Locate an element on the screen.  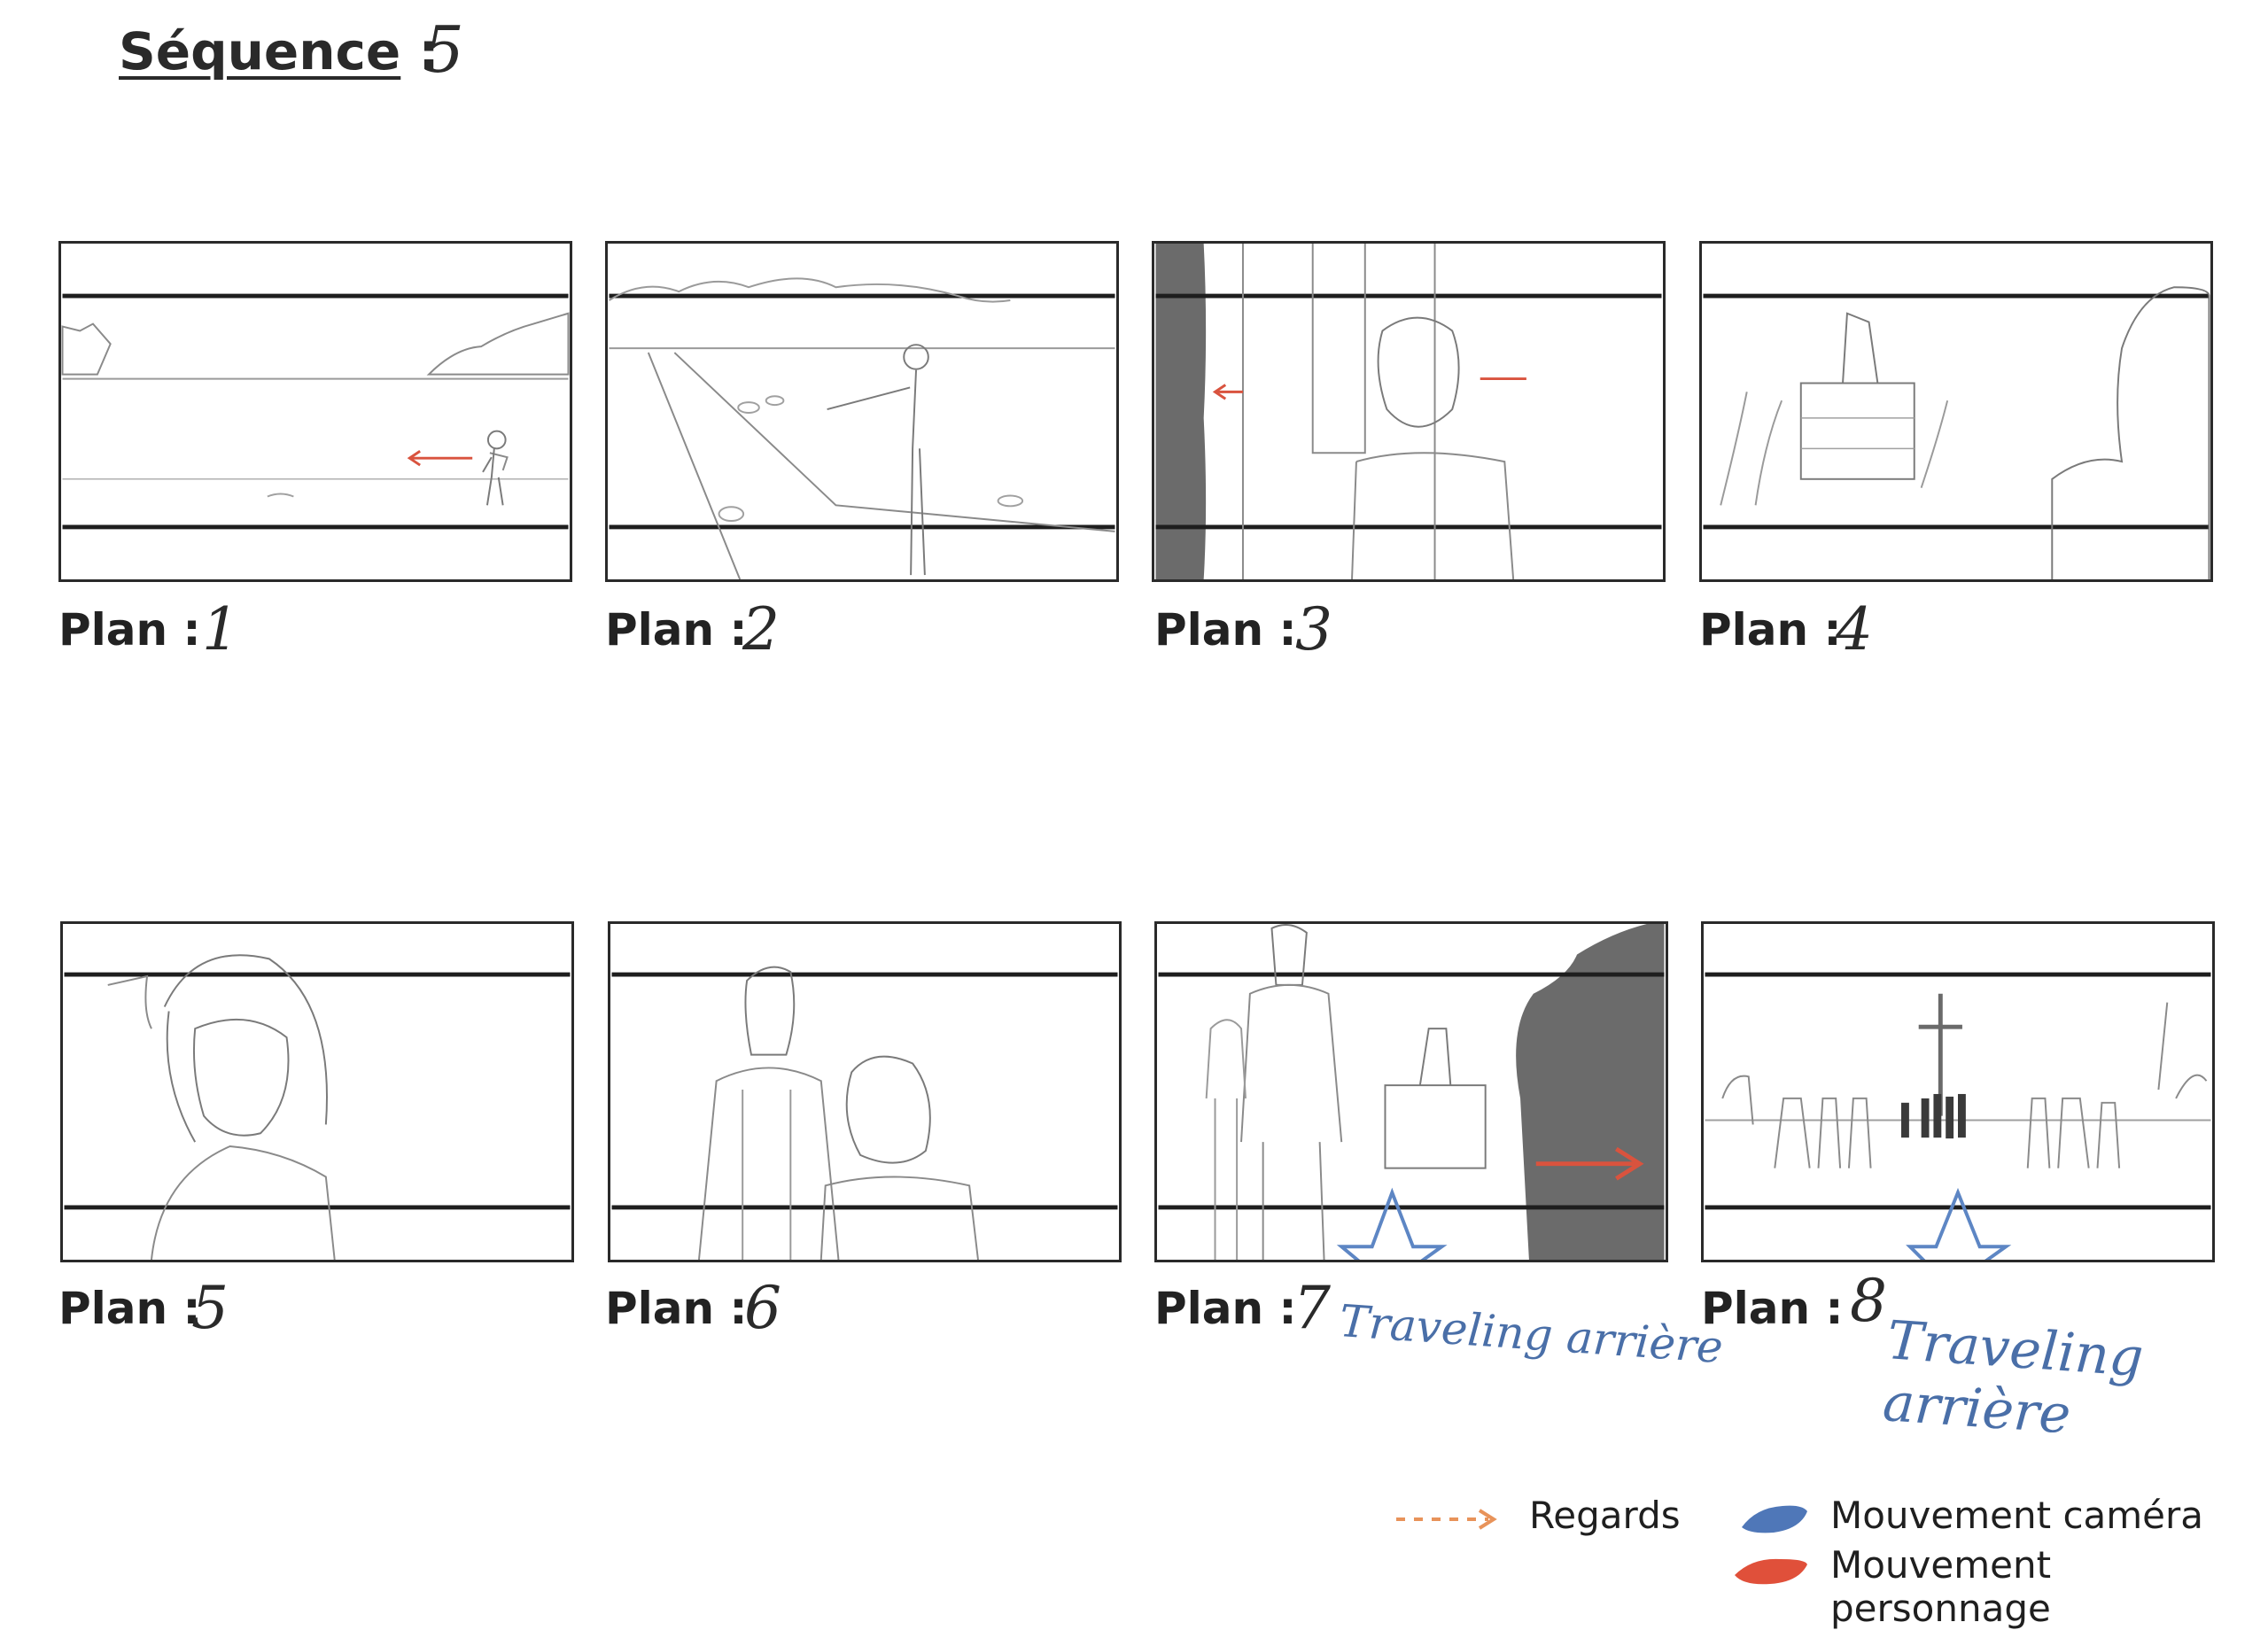
panel-7-camera-note: Traveling arrière is located at coordinates (1531, 1334).